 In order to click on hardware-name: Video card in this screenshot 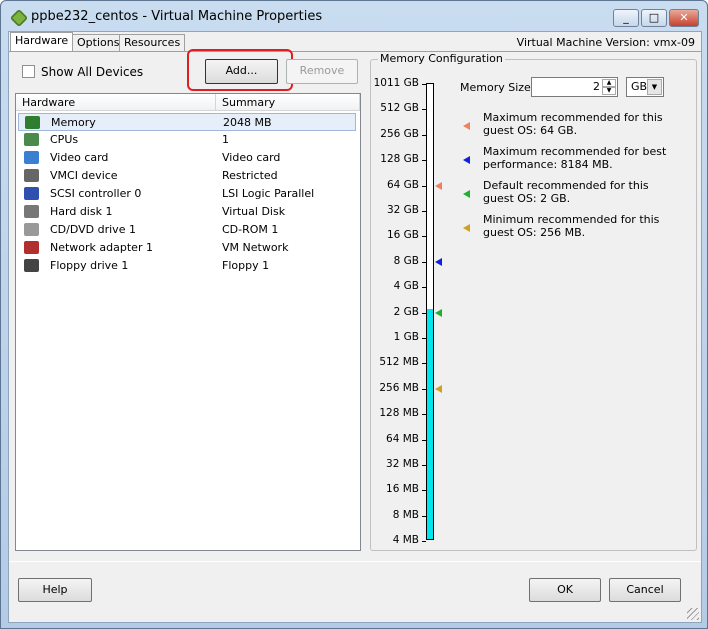, I will do `click(79, 157)`.